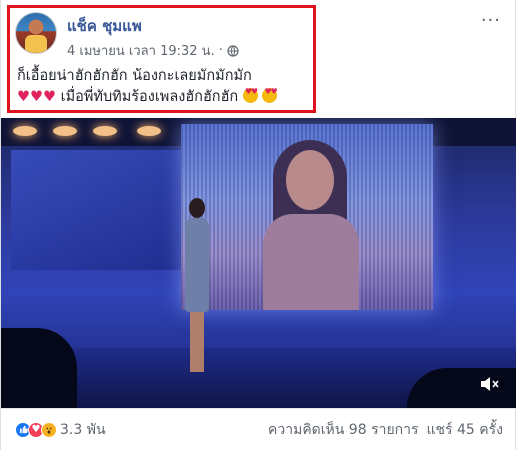 The image size is (516, 450). Describe the element at coordinates (36, 97) in the screenshot. I see `hearts-emoji: ♥♥♥` at that location.